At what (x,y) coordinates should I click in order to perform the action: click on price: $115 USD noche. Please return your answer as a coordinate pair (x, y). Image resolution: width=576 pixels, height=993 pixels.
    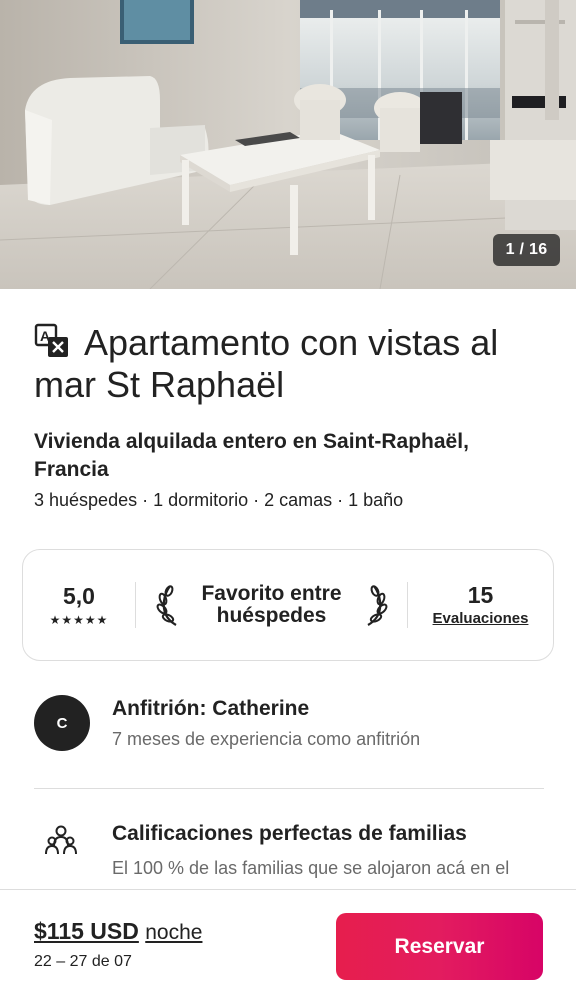
    Looking at the image, I should click on (118, 931).